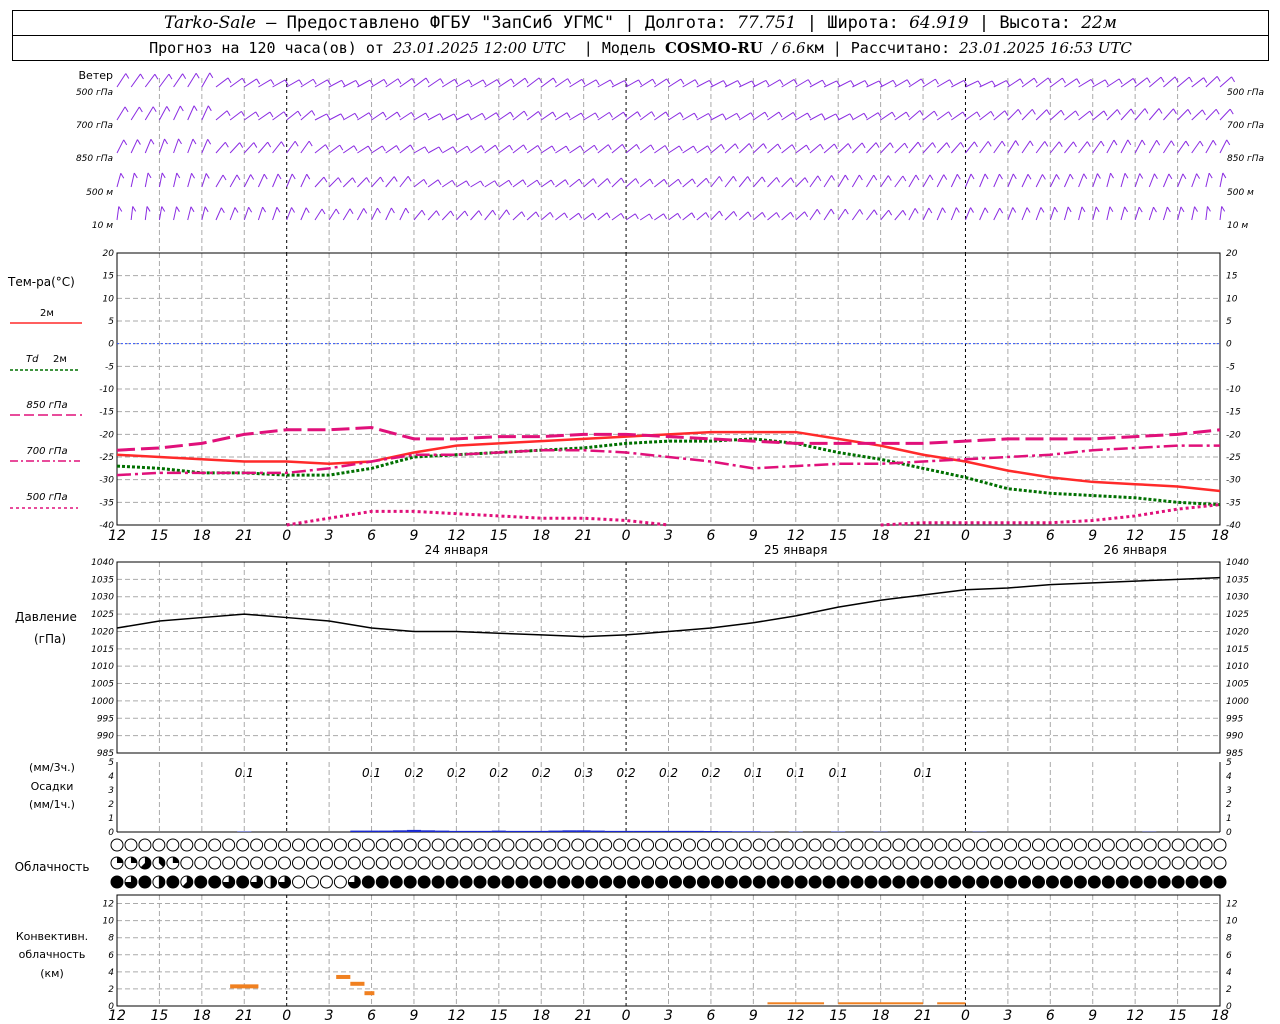 This screenshot has height=1024, width=1280. What do you see at coordinates (106, 435) in the screenshot?
I see `temp-ytick-left: -20` at bounding box center [106, 435].